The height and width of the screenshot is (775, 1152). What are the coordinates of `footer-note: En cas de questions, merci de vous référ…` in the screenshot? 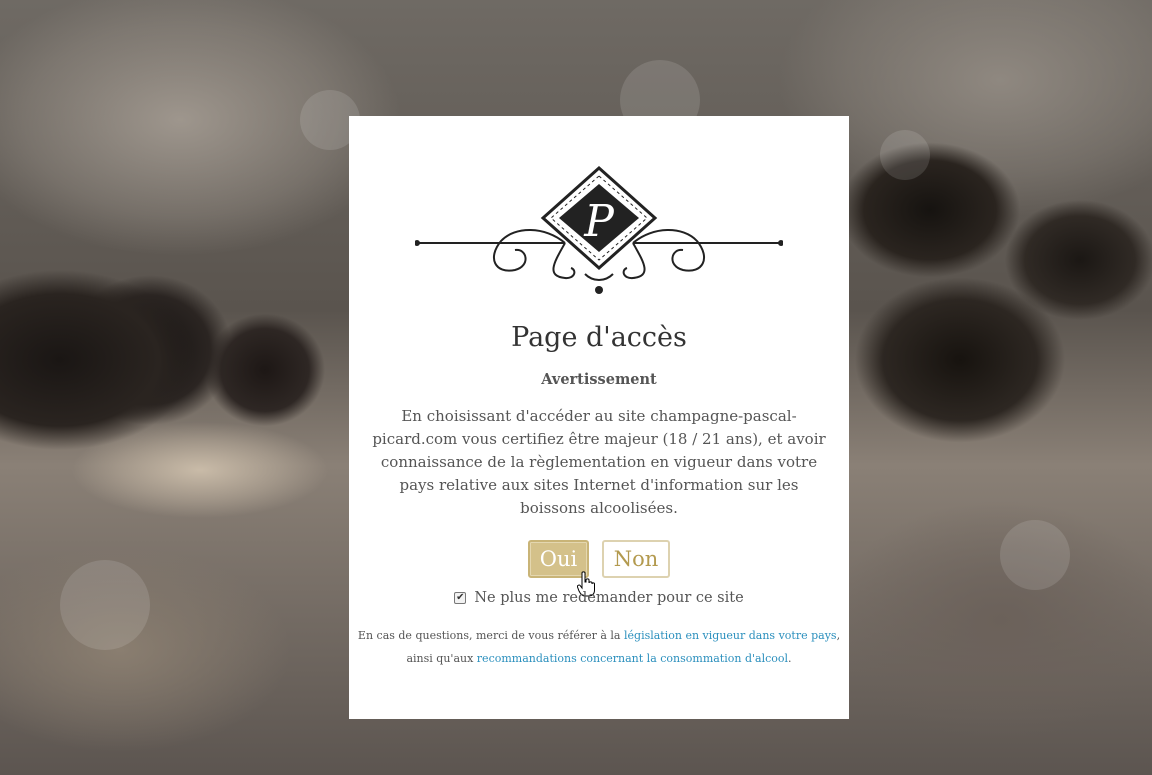 It's located at (599, 647).